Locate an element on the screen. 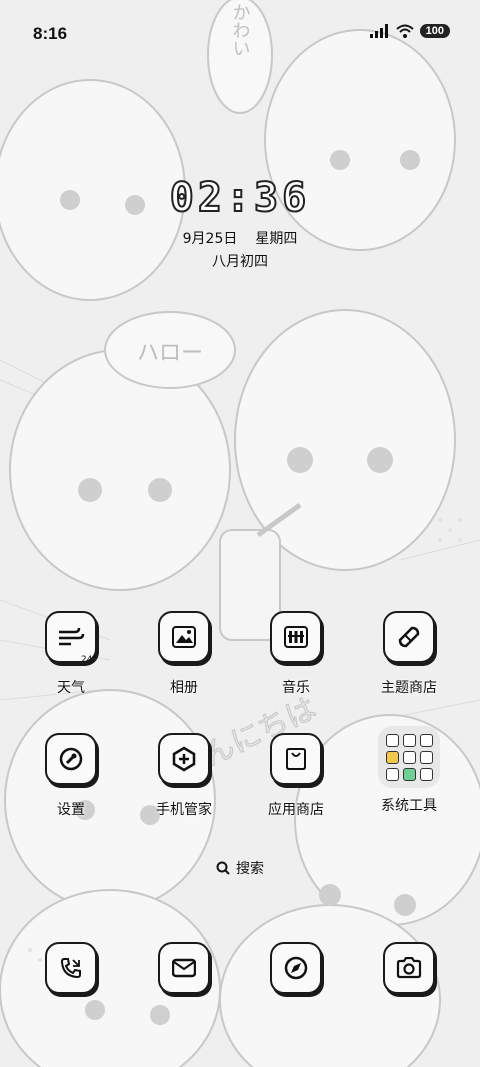 The image size is (480, 1067). bubble-mid-text: ハロー is located at coordinates (170, 353).